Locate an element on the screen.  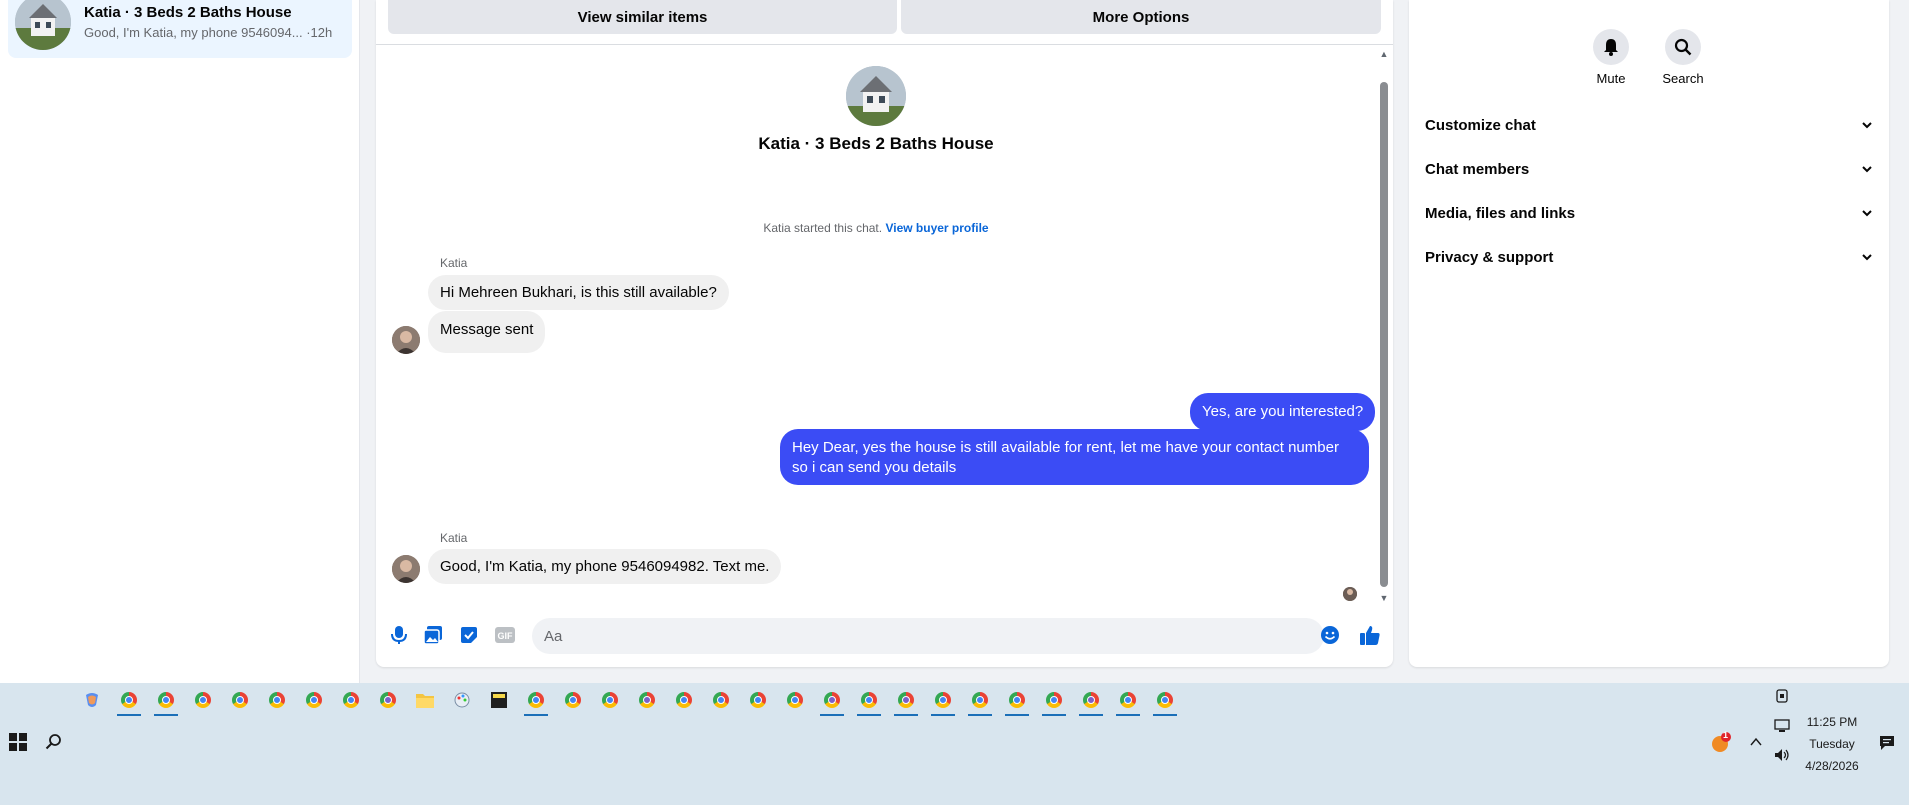
search-icon is located at coordinates (1683, 47).